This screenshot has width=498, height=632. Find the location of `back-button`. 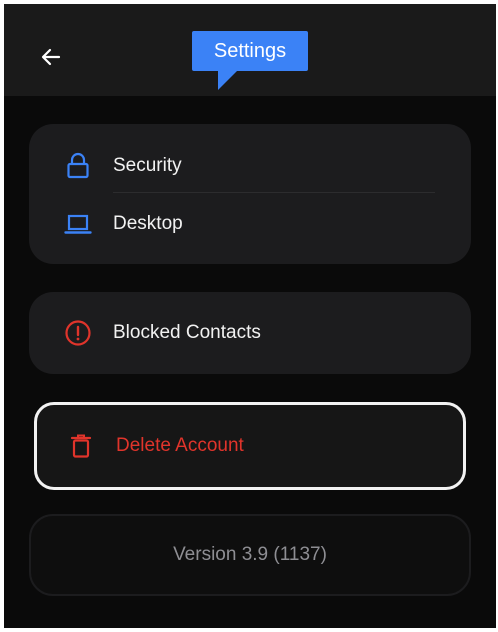

back-button is located at coordinates (51, 57).